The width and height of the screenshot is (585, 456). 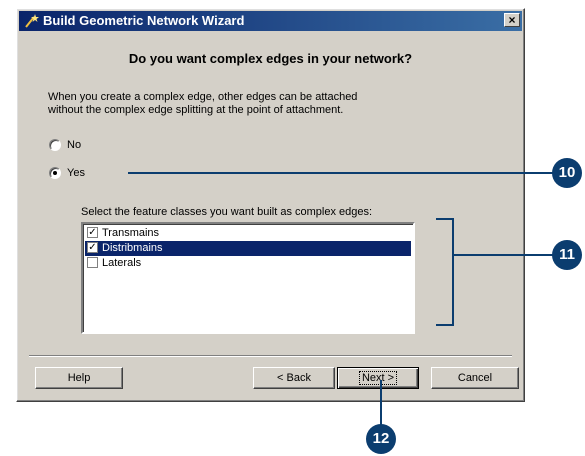 I want to click on title-bar: Build Geometric Network Wizard ×, so click(x=270, y=21).